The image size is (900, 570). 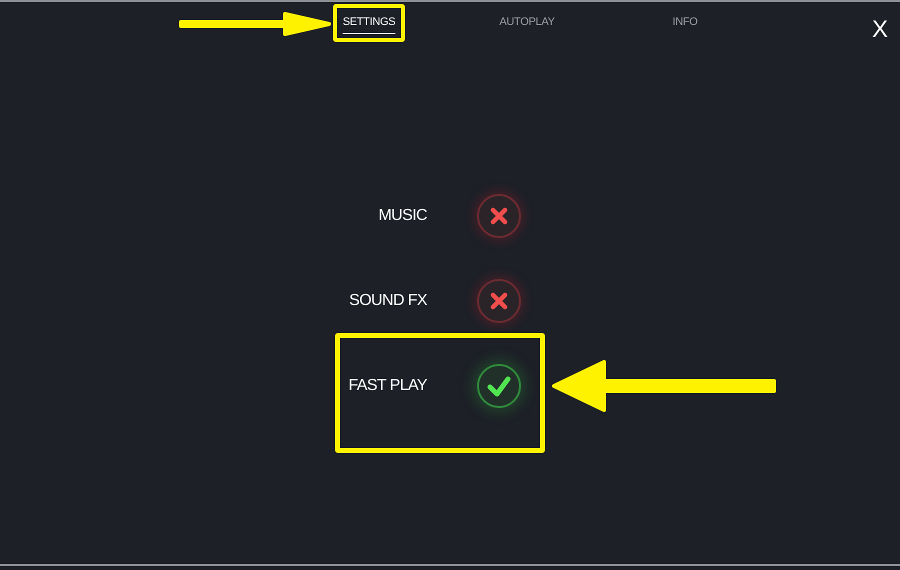 What do you see at coordinates (387, 385) in the screenshot?
I see `setting-label: FAST PLAY` at bounding box center [387, 385].